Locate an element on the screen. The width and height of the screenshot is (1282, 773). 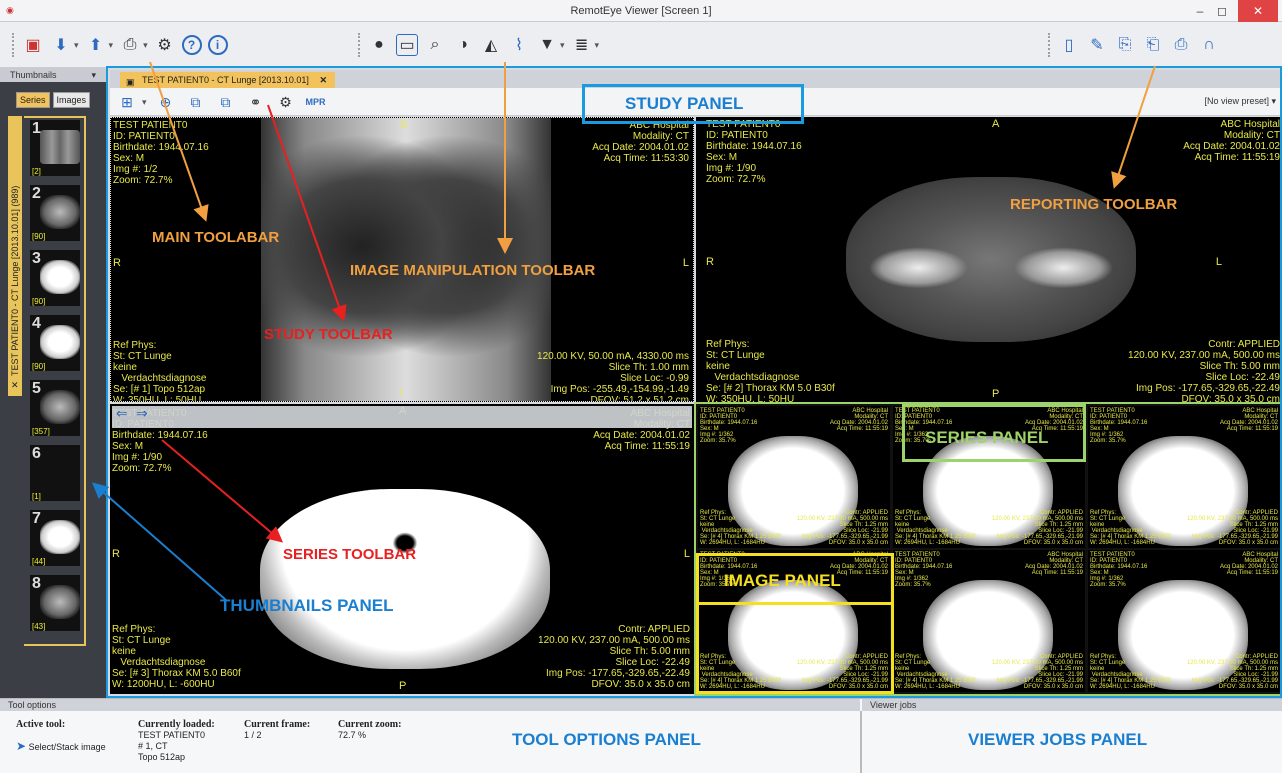
thumbnail-number: 5 is located at coordinates (36, 388).